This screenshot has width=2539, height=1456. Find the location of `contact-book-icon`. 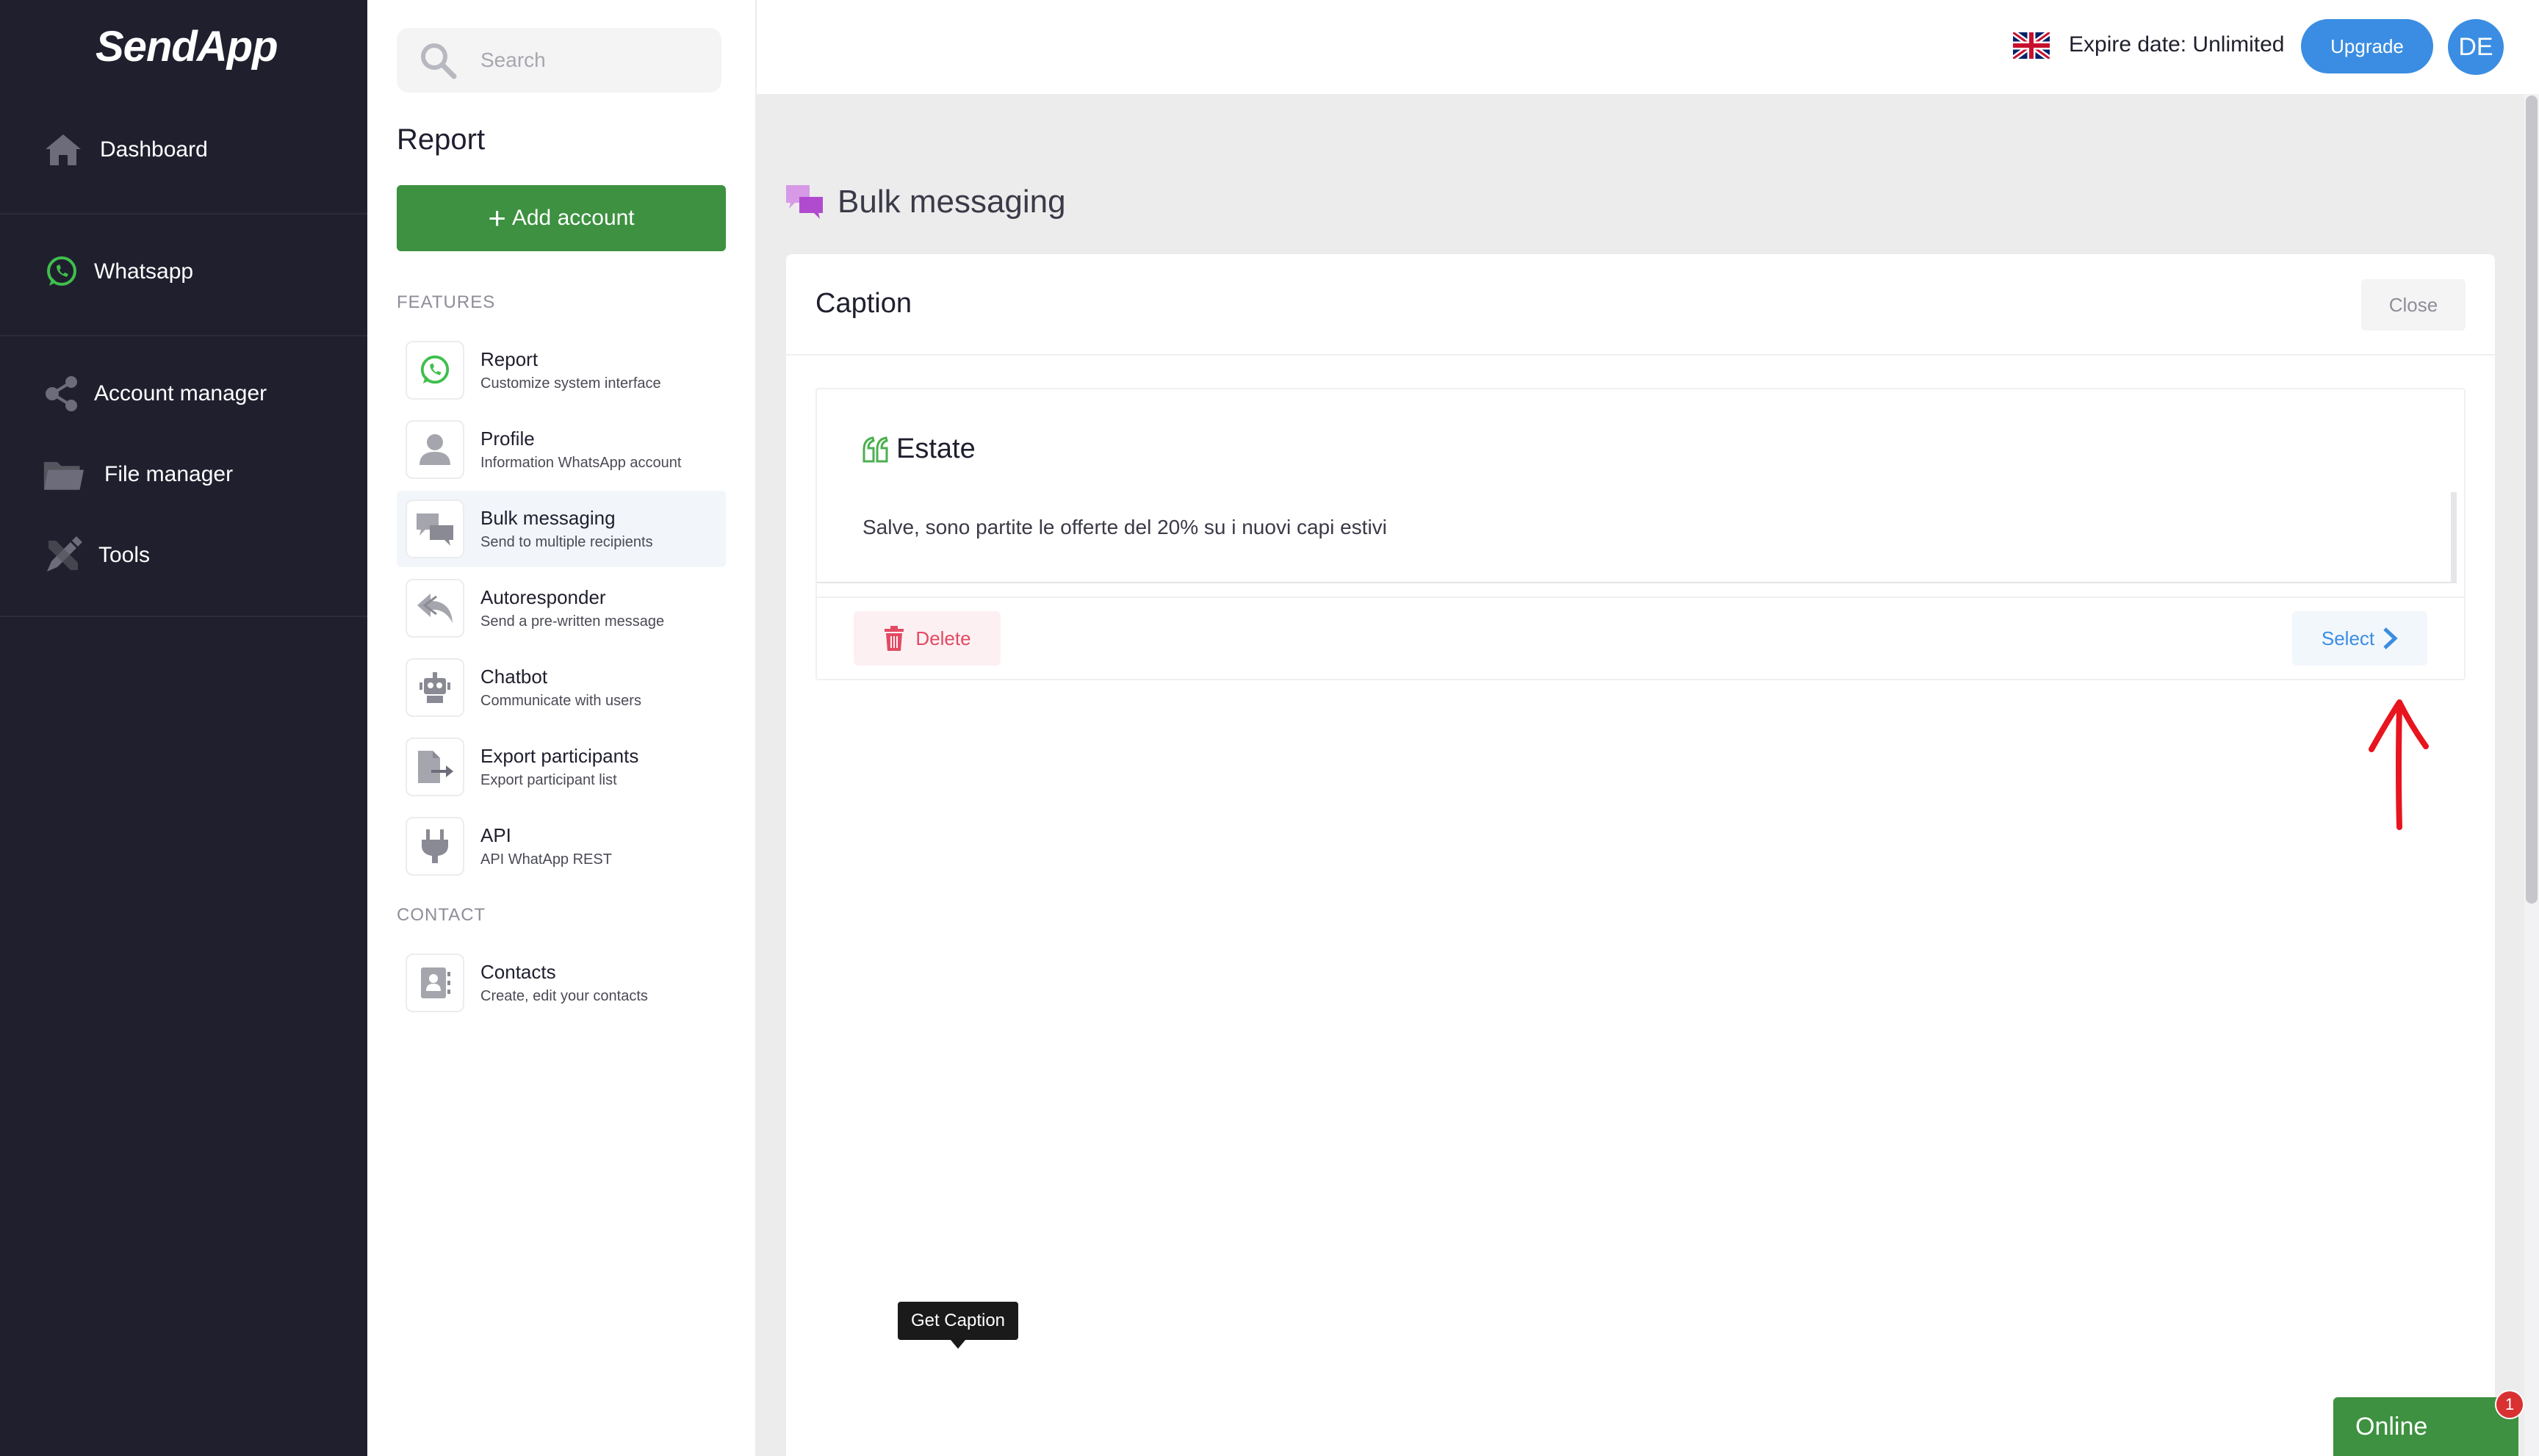

contact-book-icon is located at coordinates (435, 983).